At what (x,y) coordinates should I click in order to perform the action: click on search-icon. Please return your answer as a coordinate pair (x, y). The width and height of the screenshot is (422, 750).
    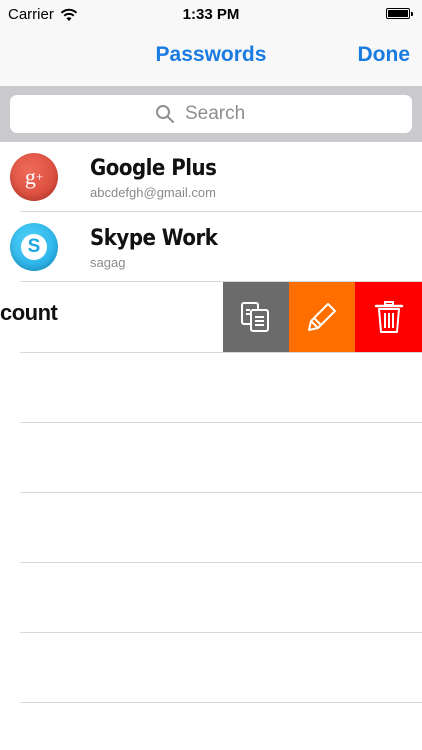
    Looking at the image, I should click on (165, 114).